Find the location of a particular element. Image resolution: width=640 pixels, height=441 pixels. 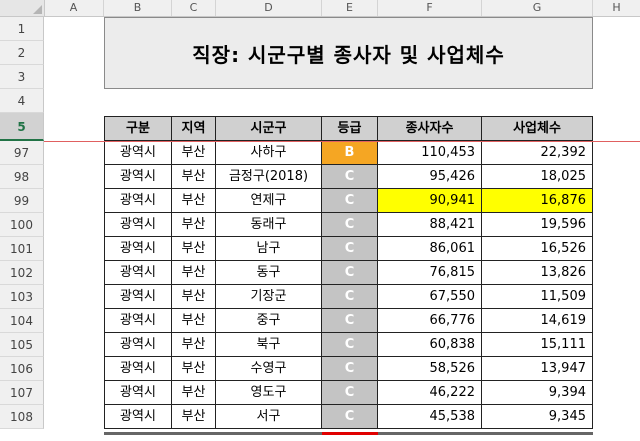

row-header-3: 3 is located at coordinates (22, 77).